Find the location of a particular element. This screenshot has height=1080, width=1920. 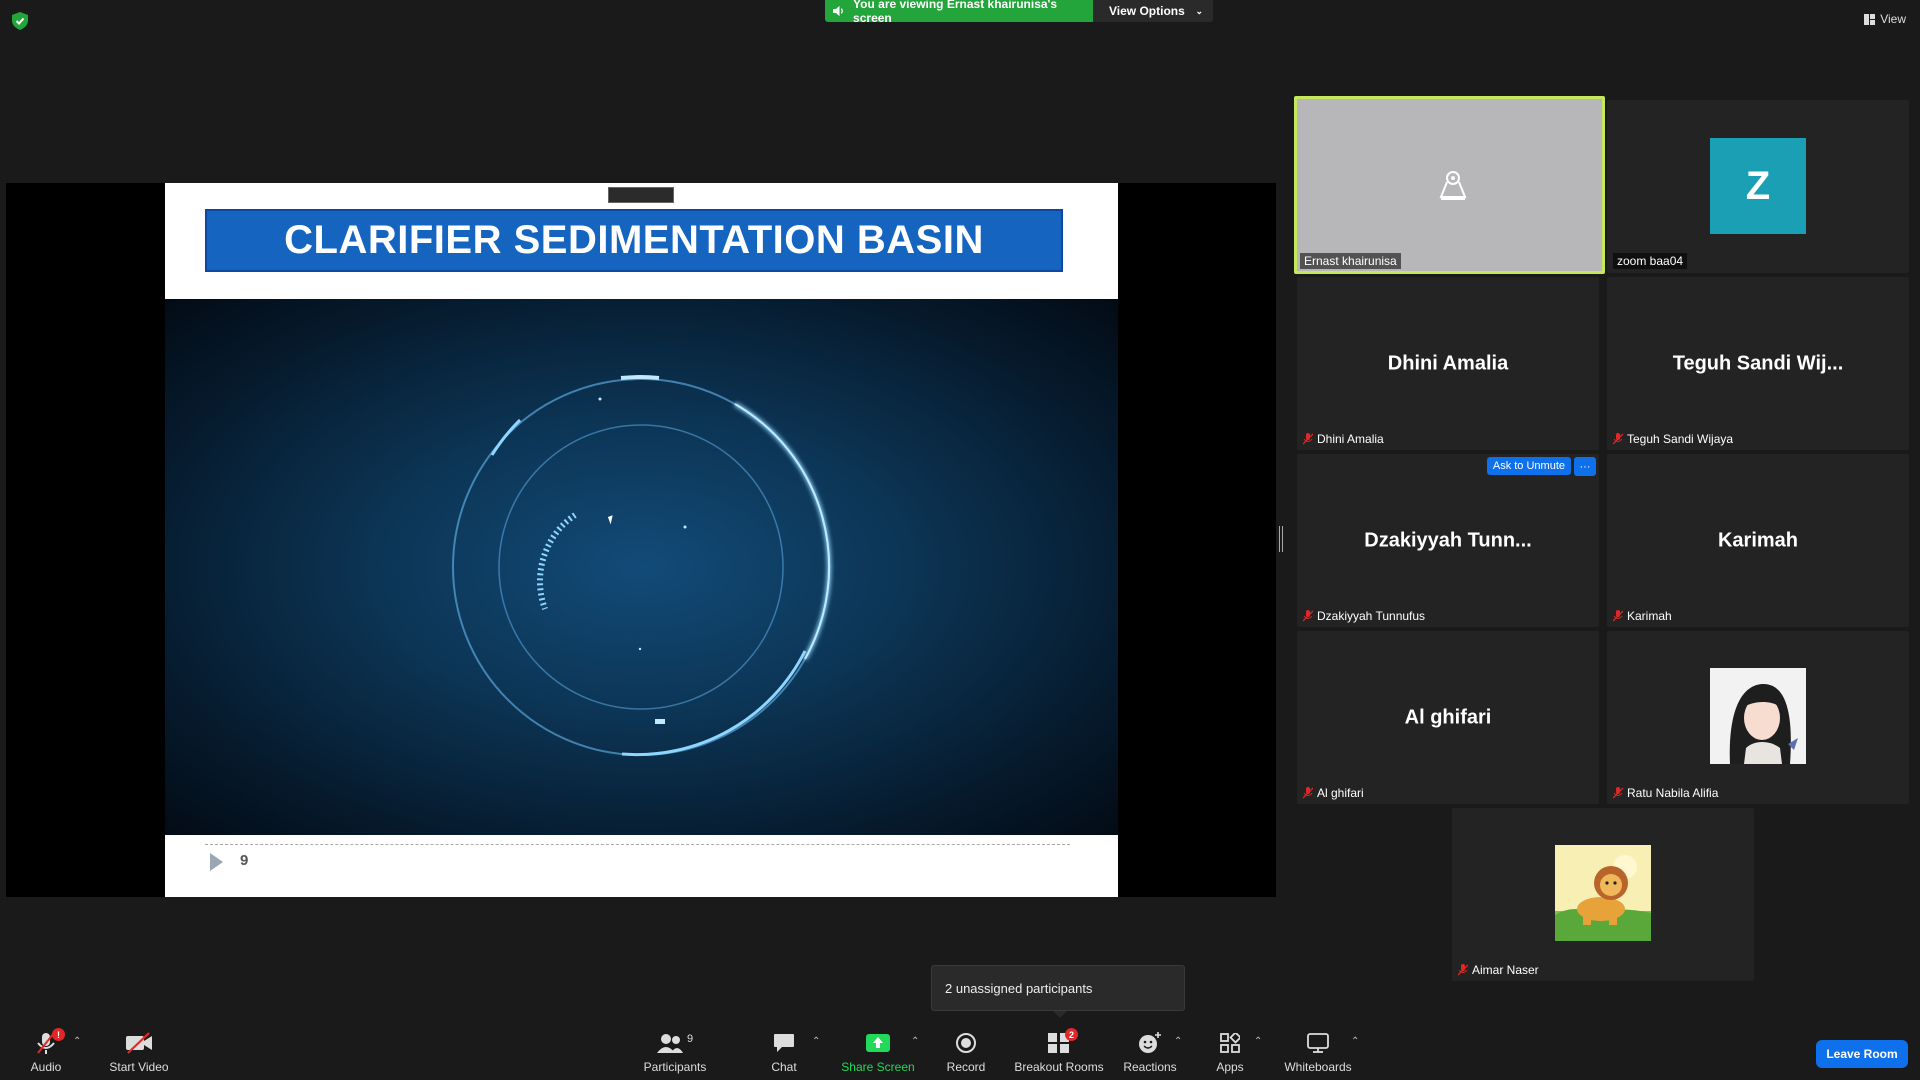

chat-icon is located at coordinates (784, 1043).